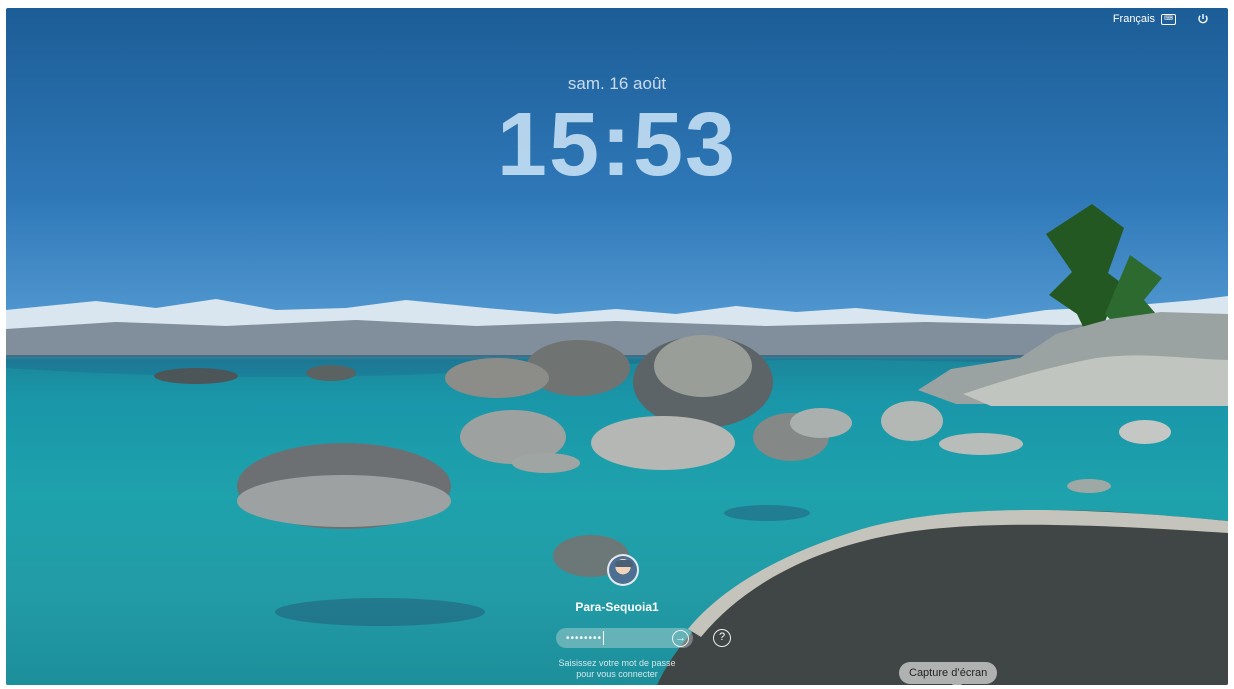 The width and height of the screenshot is (1234, 689). I want to click on keyboard-layout-icon: ⌨, so click(1168, 19).